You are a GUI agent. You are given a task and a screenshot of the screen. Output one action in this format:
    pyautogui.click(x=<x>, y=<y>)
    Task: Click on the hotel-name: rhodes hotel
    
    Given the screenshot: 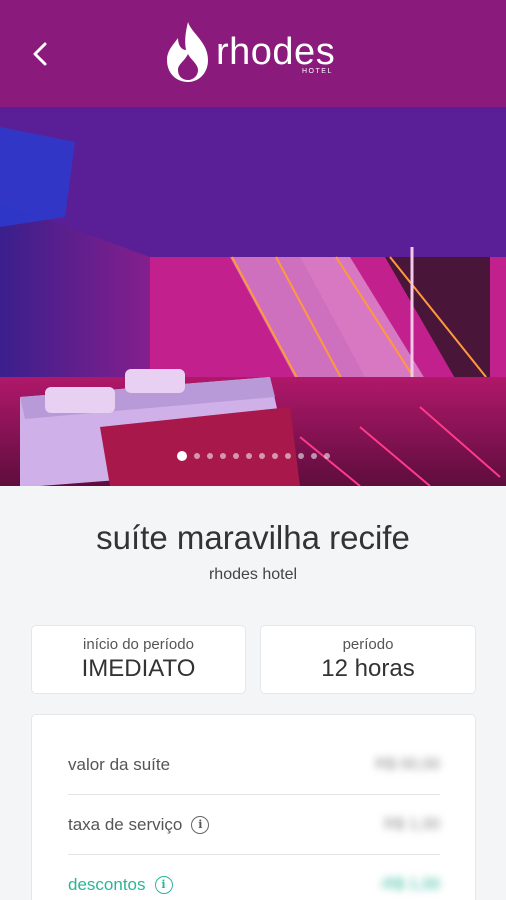 What is the action you would take?
    pyautogui.click(x=253, y=574)
    